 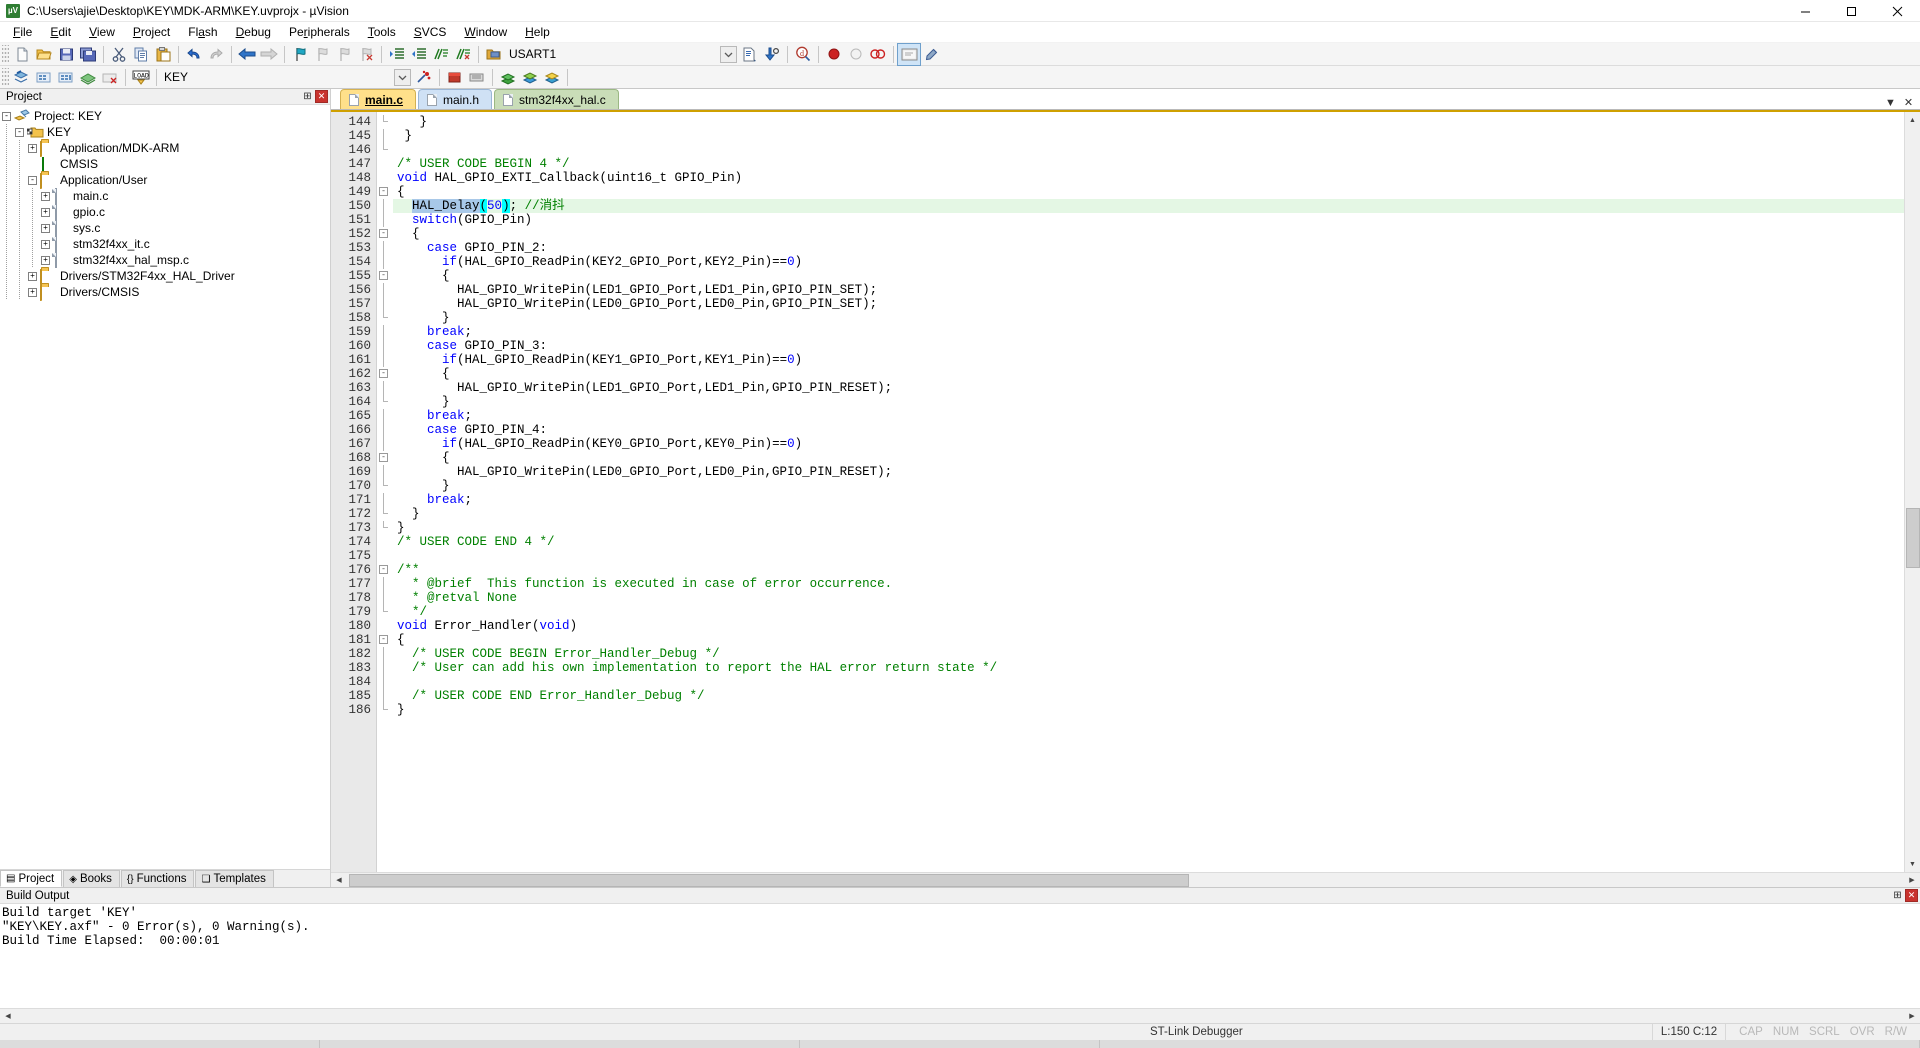 I want to click on tab-list-icon: ▼, so click(x=1890, y=103).